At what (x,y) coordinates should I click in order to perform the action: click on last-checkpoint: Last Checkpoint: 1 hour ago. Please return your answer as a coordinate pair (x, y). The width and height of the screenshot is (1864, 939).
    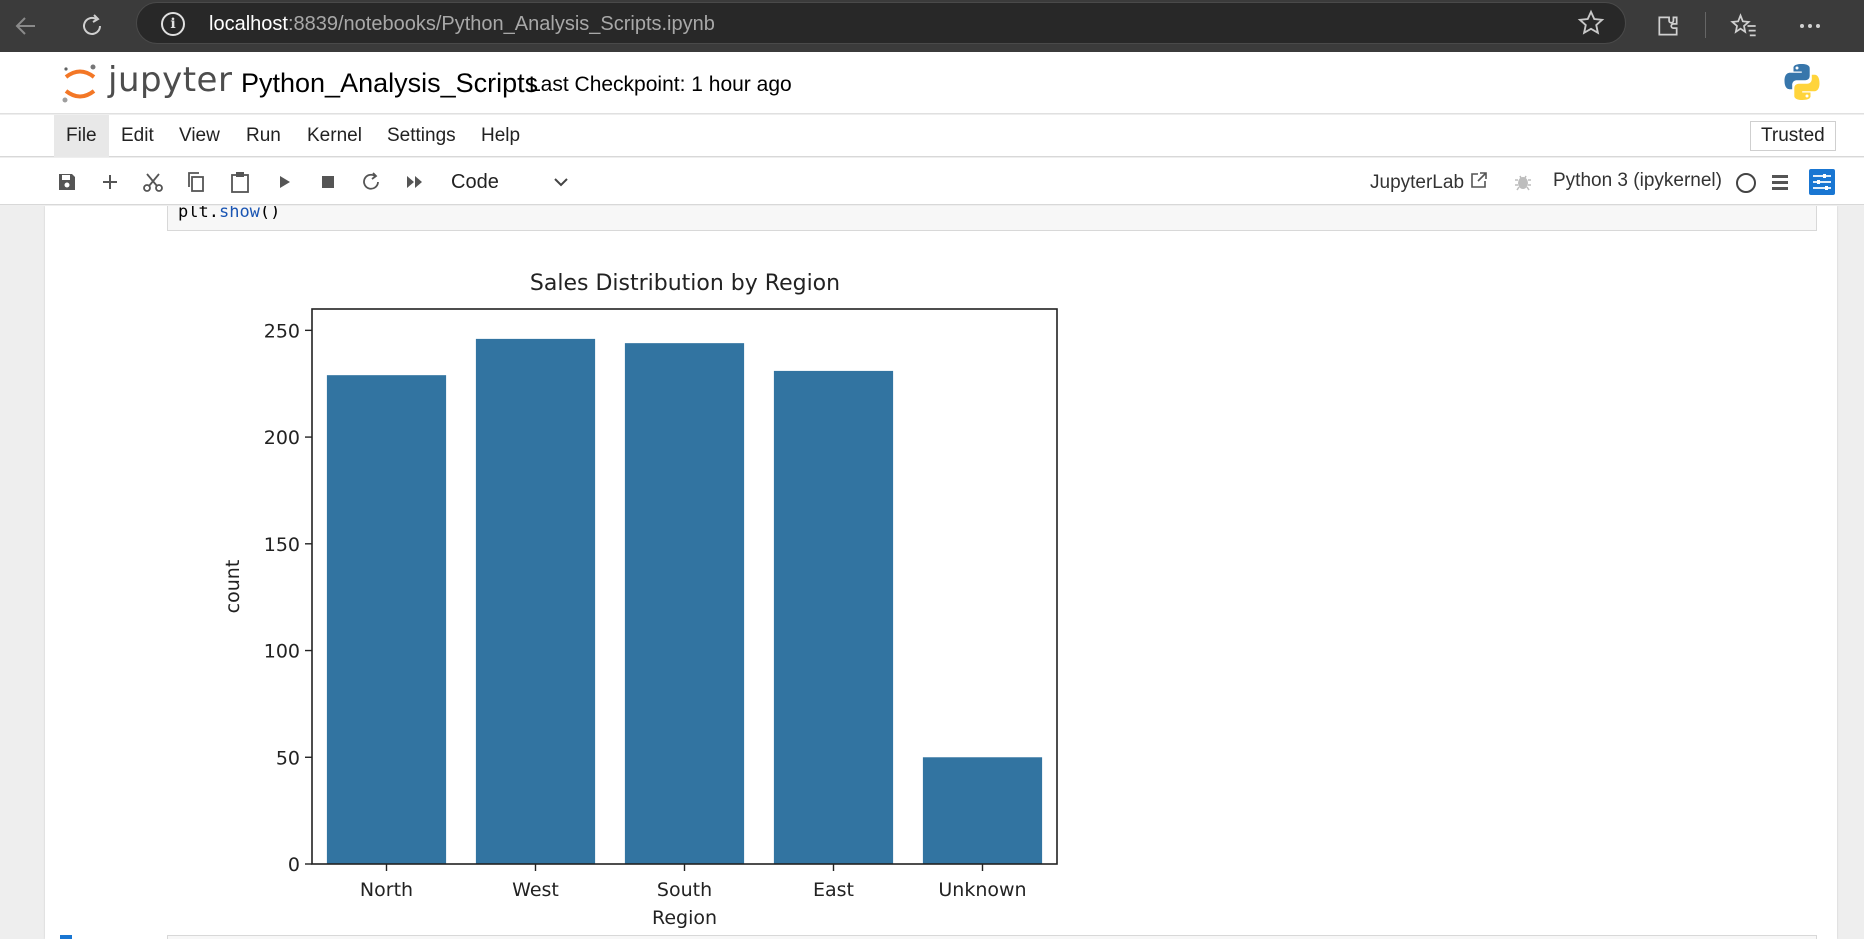
    Looking at the image, I should click on (660, 84).